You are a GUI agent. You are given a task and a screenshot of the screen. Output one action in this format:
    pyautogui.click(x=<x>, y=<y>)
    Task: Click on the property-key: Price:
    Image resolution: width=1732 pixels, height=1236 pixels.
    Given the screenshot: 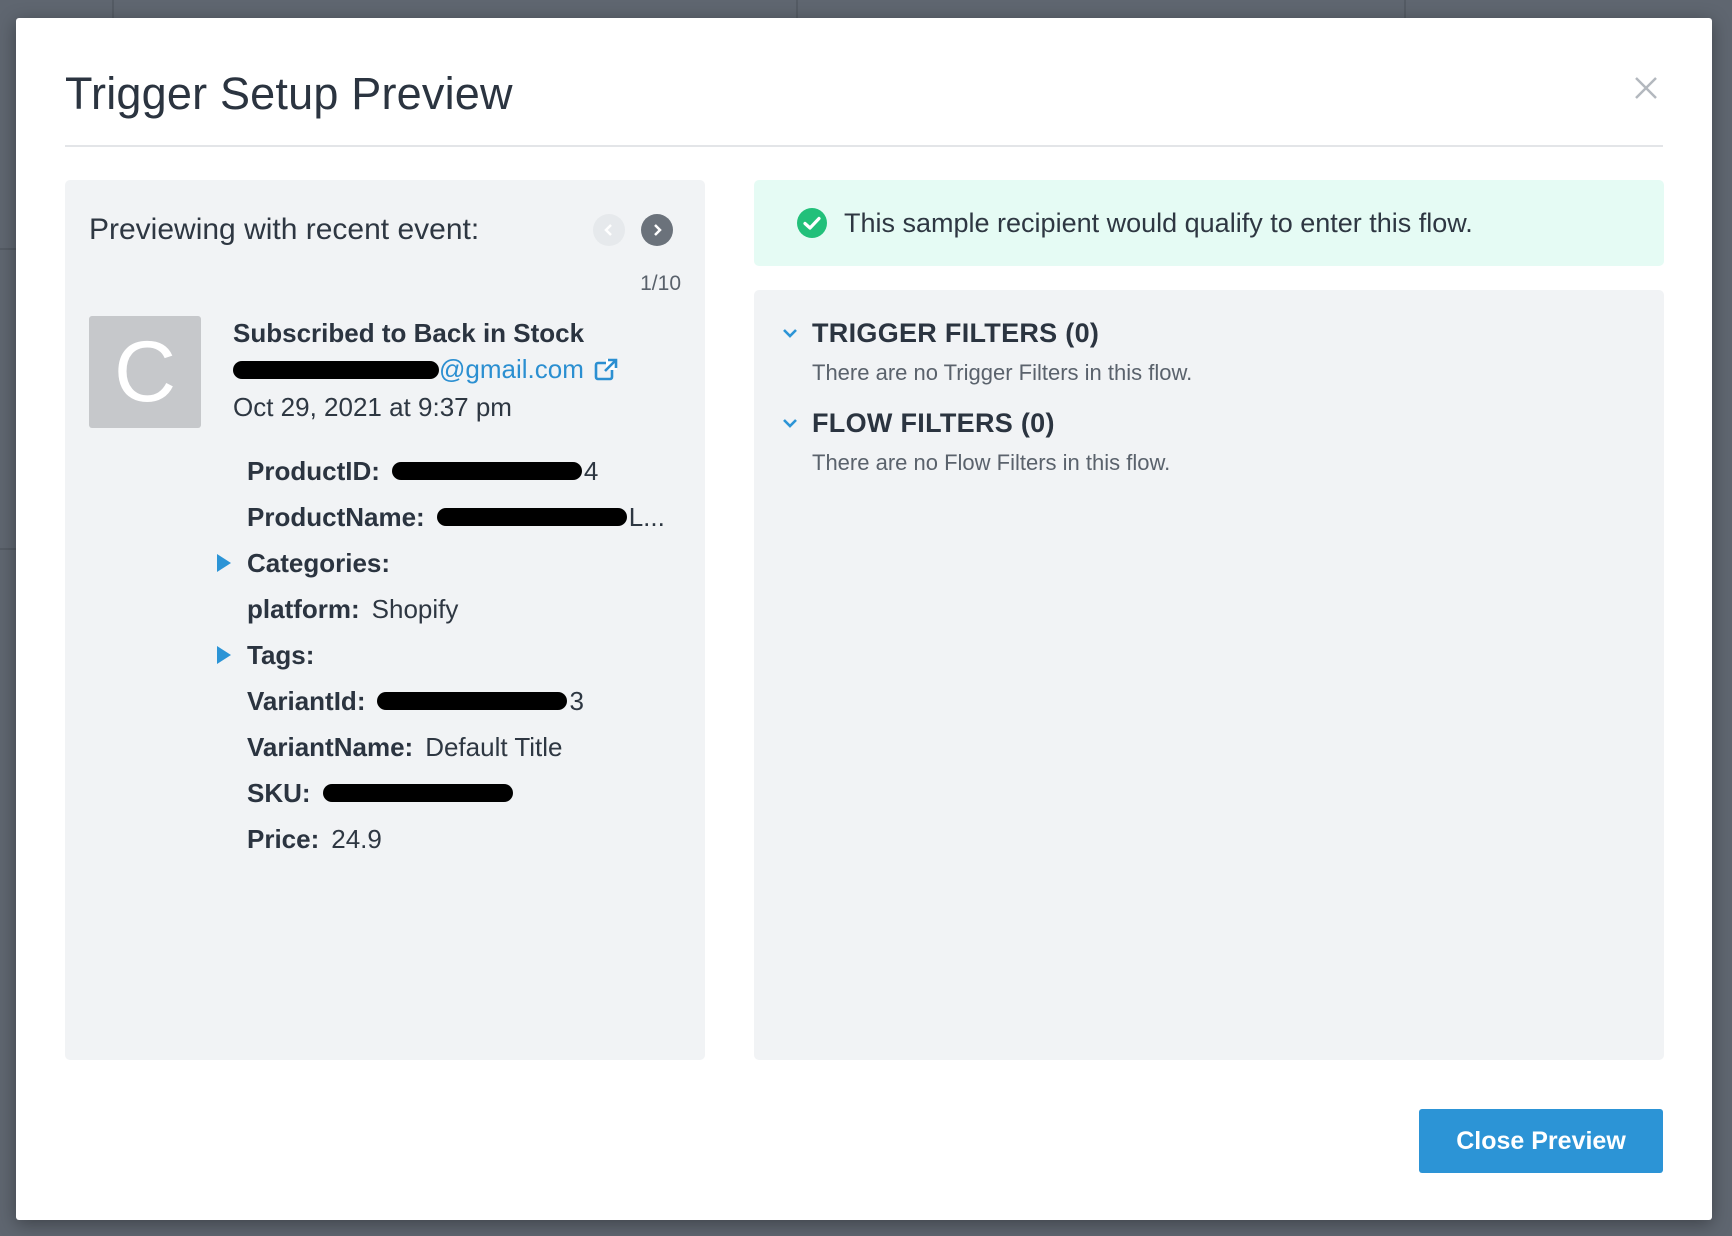 What is the action you would take?
    pyautogui.click(x=283, y=838)
    